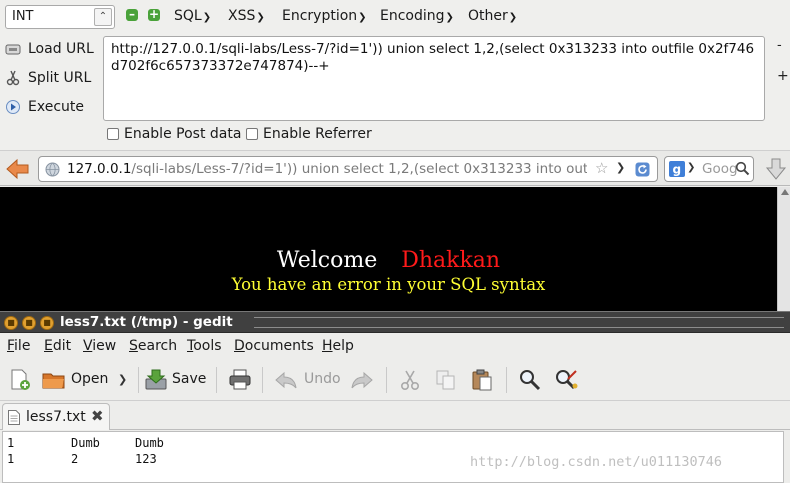  What do you see at coordinates (446, 380) in the screenshot?
I see `copy-icon` at bounding box center [446, 380].